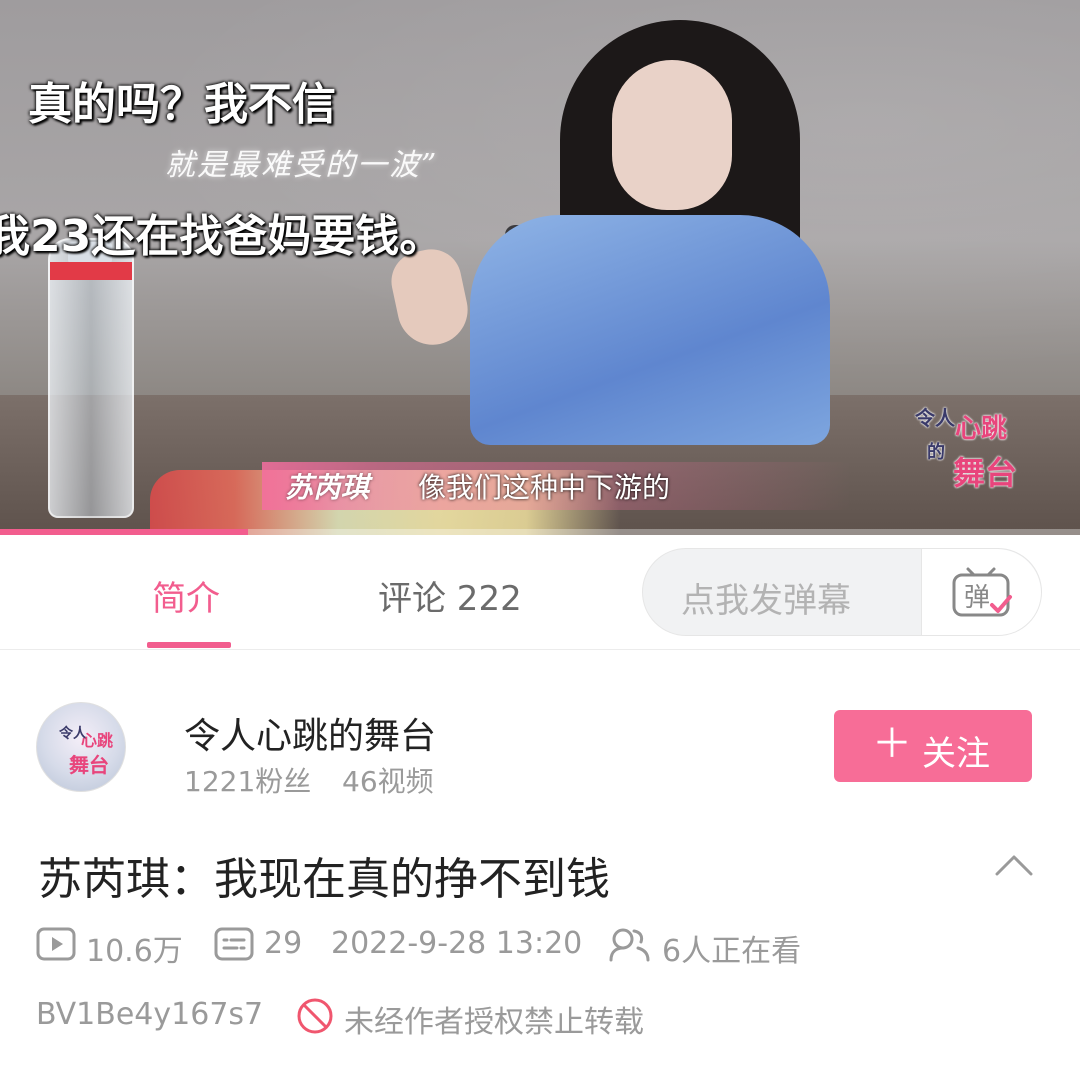 Image resolution: width=1080 pixels, height=1091 pixels. Describe the element at coordinates (494, 1022) in the screenshot. I see `copyright-notice: 未经作者授权禁止转载` at that location.